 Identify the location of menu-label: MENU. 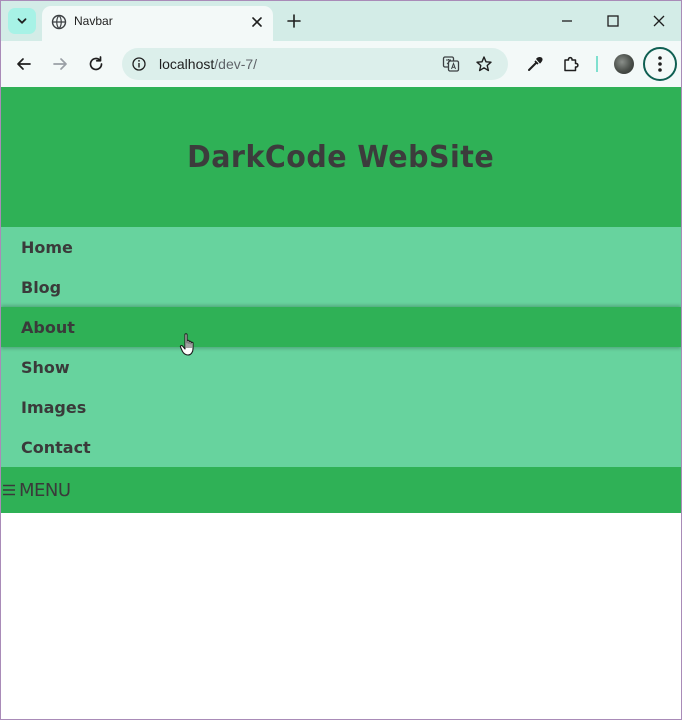
(45, 490).